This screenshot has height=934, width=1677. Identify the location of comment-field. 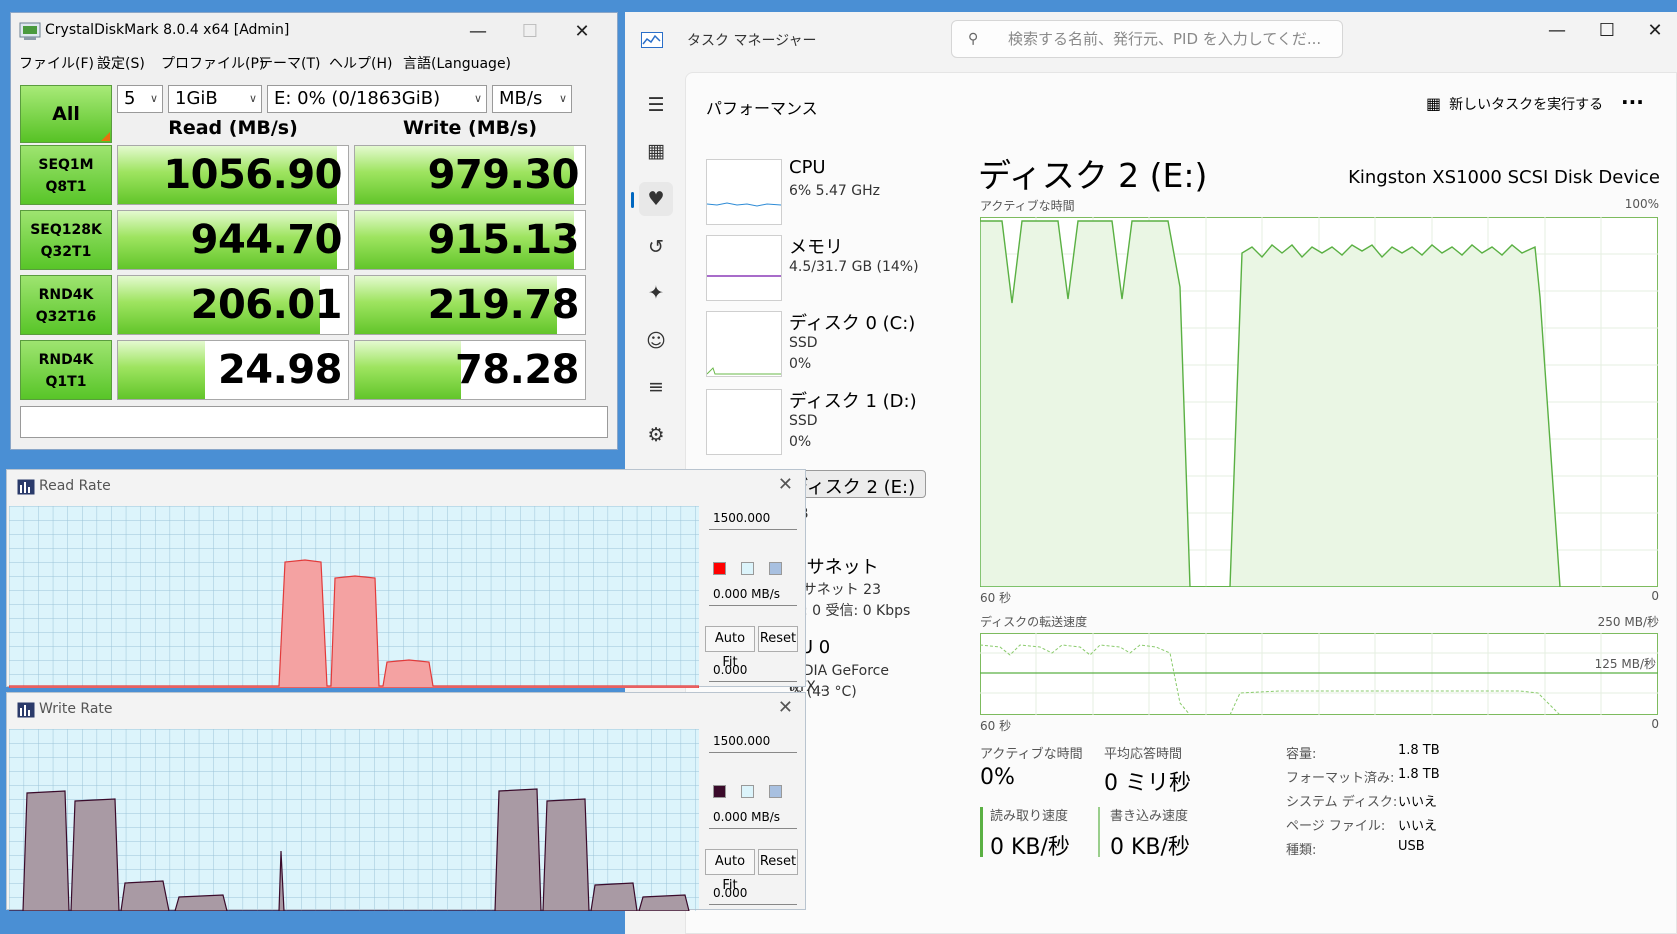
(314, 422).